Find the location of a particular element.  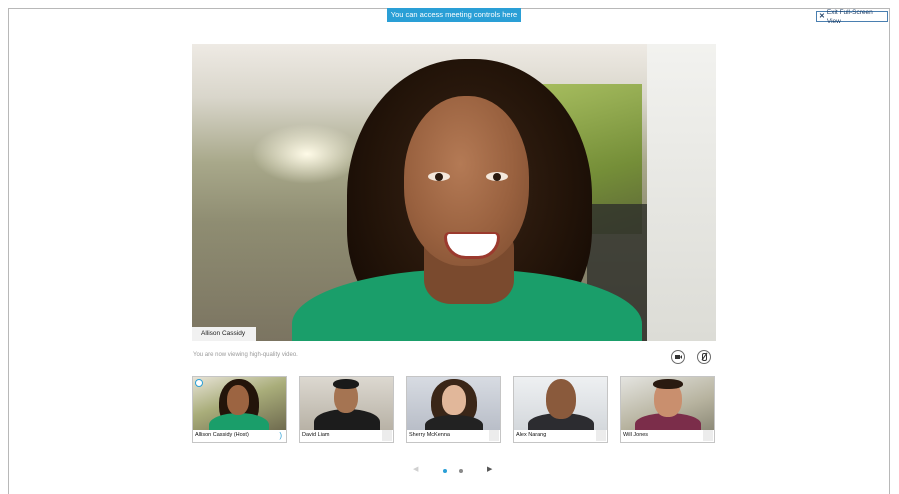

participant-tile: Allison Cassidy (Host) ) is located at coordinates (239, 409).